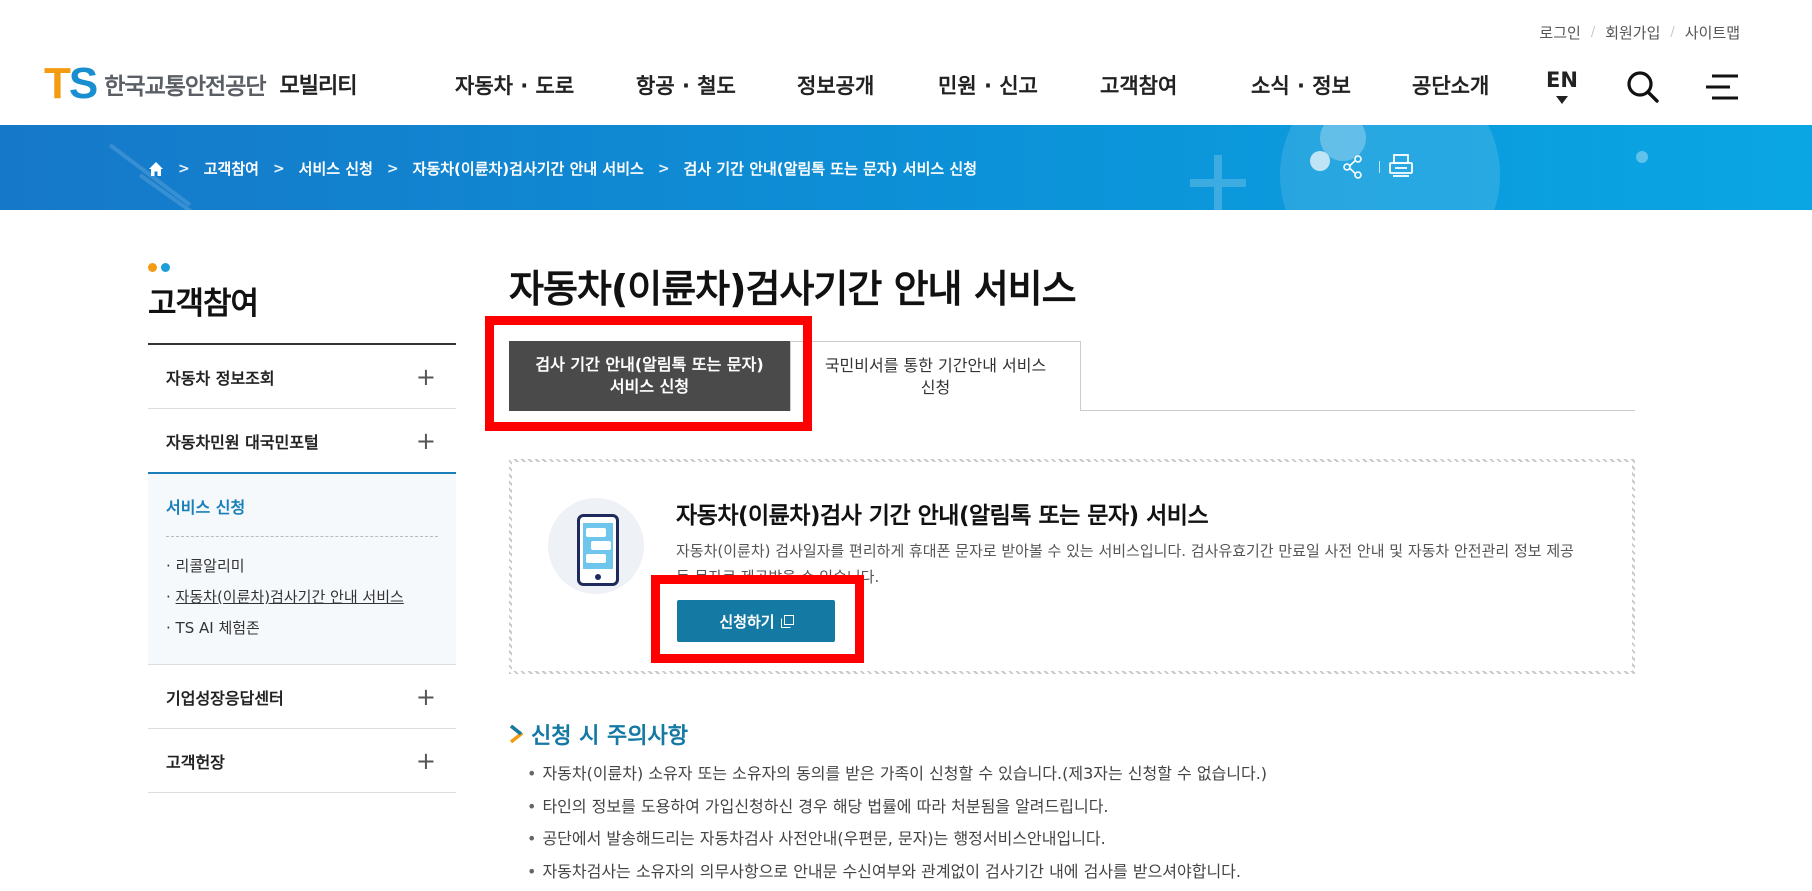  Describe the element at coordinates (649, 376) in the screenshot. I see `tab-sms-service: 검사 기간 안내(알림톡 또는 문자) 서비스 신청` at that location.